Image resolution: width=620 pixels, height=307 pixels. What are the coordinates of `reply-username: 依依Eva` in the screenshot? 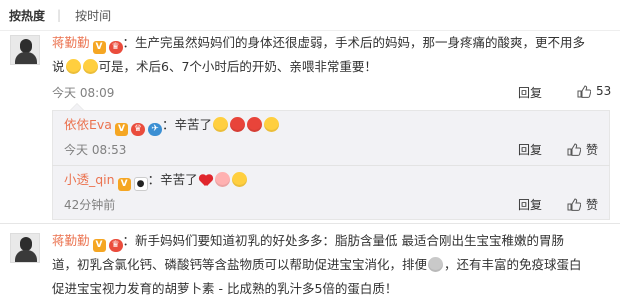 It's located at (88, 124).